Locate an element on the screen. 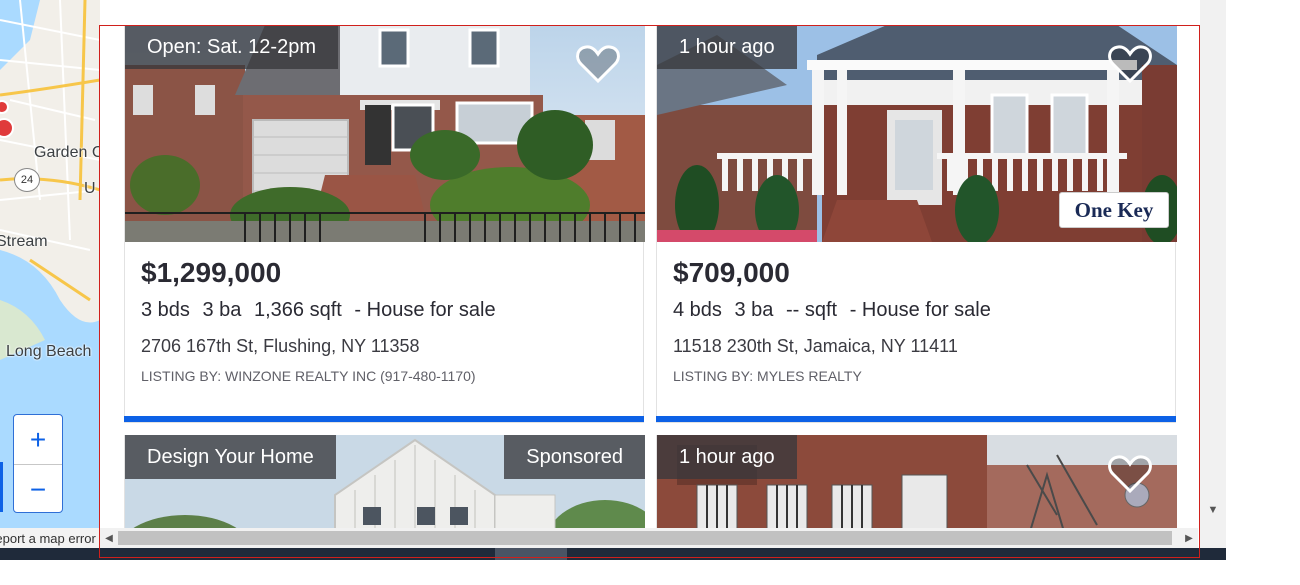 The image size is (1300, 585). listing-price: $1,299,000 is located at coordinates (211, 272).